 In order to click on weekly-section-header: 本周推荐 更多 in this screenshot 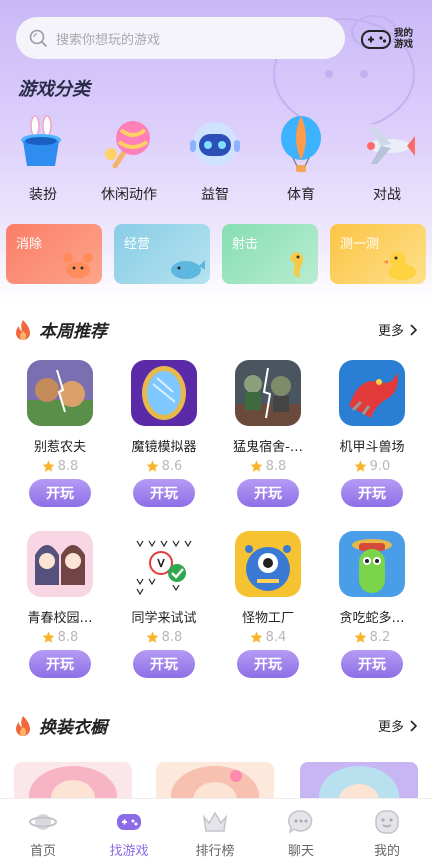, I will do `click(216, 329)`.